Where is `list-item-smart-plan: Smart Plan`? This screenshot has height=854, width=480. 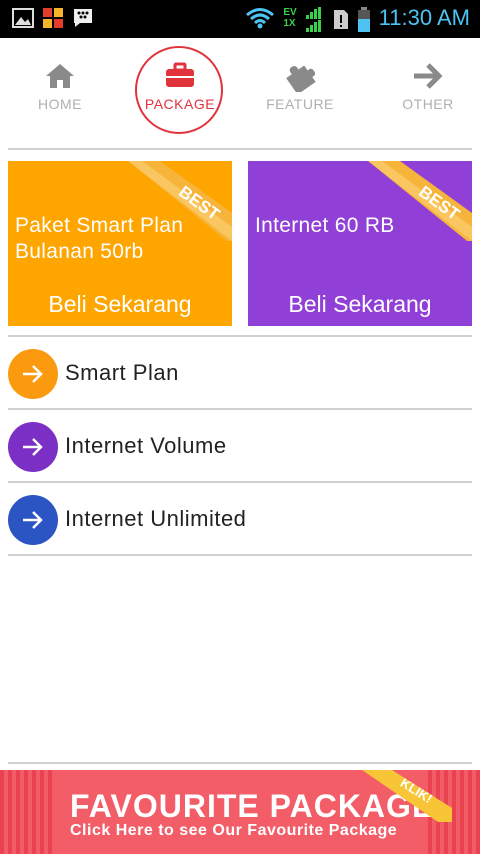 list-item-smart-plan: Smart Plan is located at coordinates (240, 373).